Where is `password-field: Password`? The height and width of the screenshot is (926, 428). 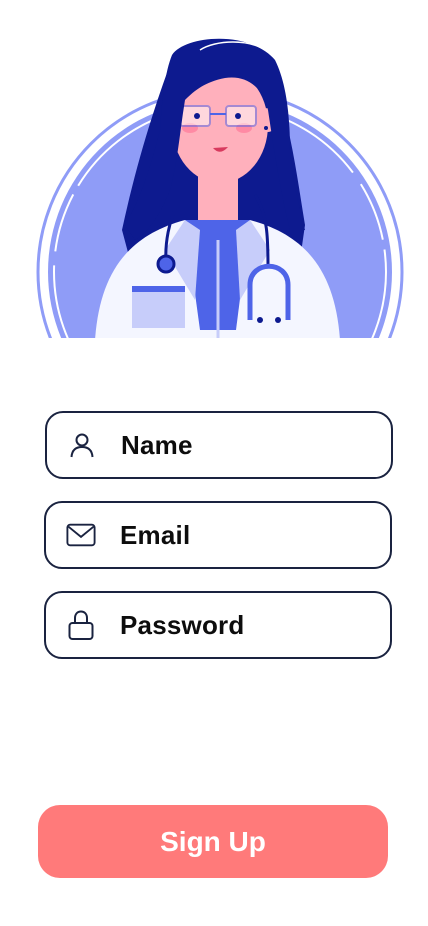 password-field: Password is located at coordinates (218, 625).